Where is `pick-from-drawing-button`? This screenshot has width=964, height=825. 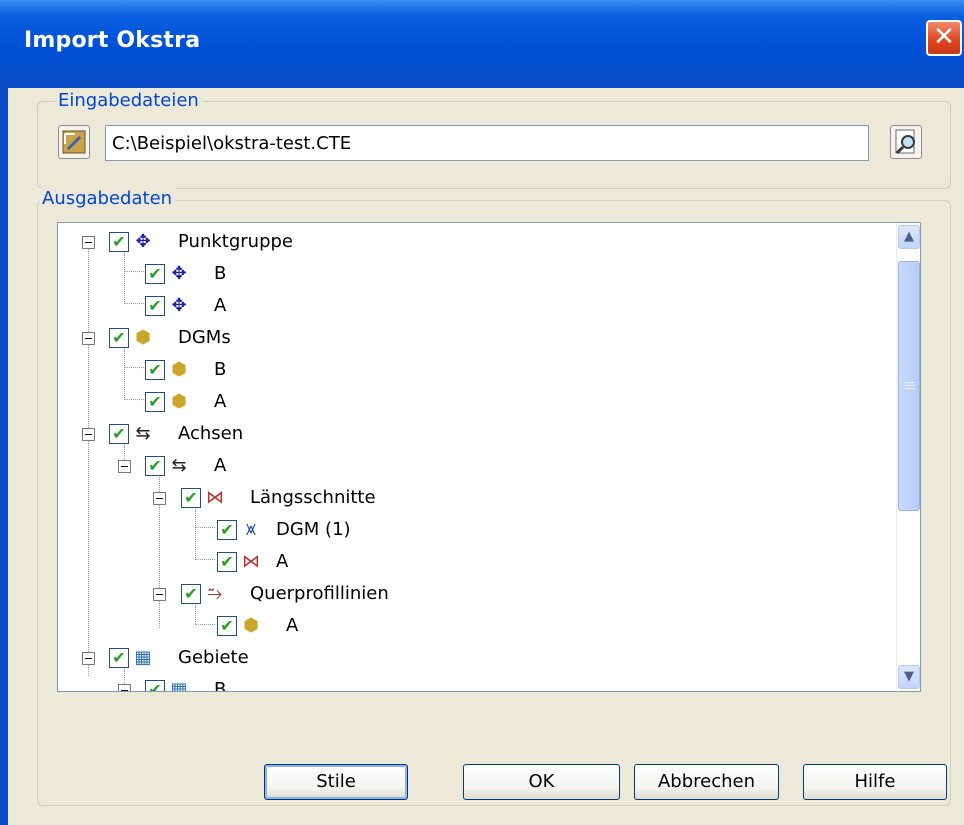
pick-from-drawing-button is located at coordinates (74, 142).